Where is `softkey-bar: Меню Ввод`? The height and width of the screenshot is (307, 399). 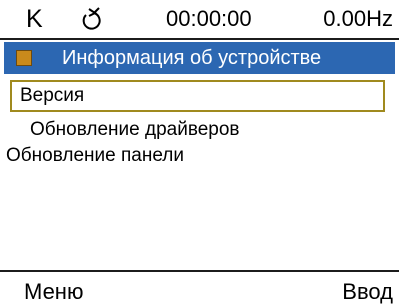
softkey-bar: Меню Ввод is located at coordinates (199, 287).